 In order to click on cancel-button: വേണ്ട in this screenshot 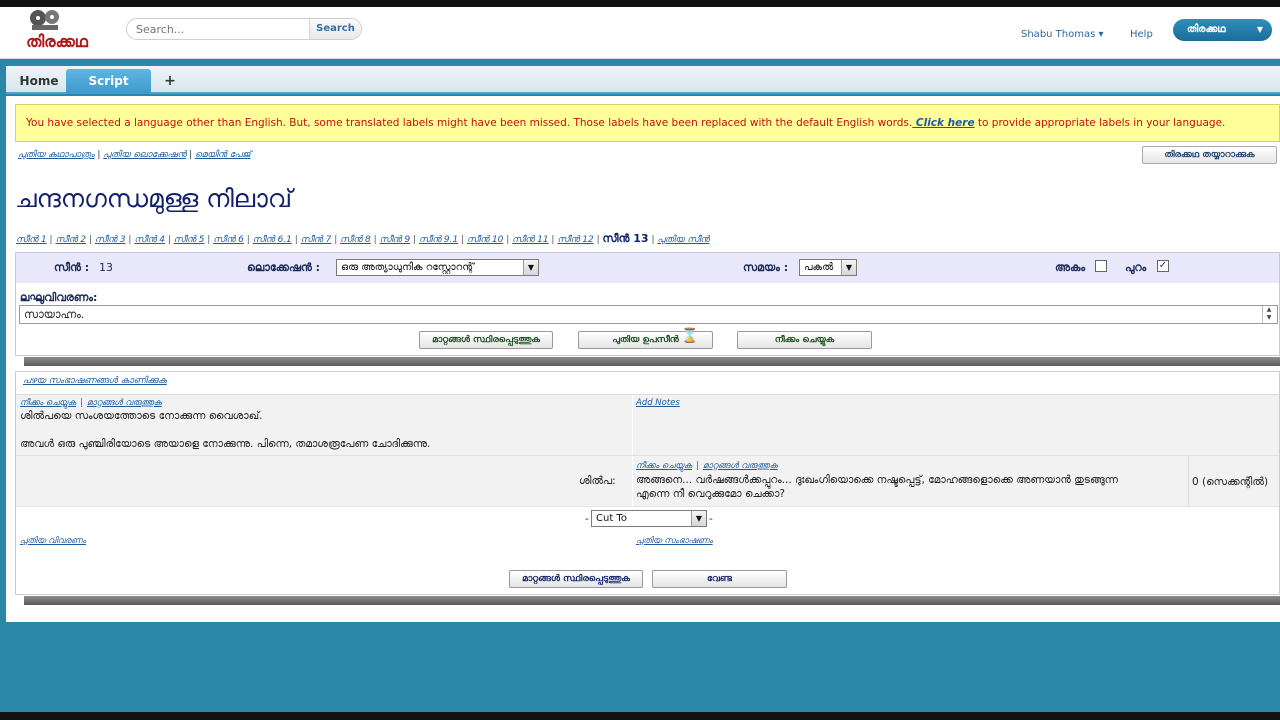, I will do `click(719, 579)`.